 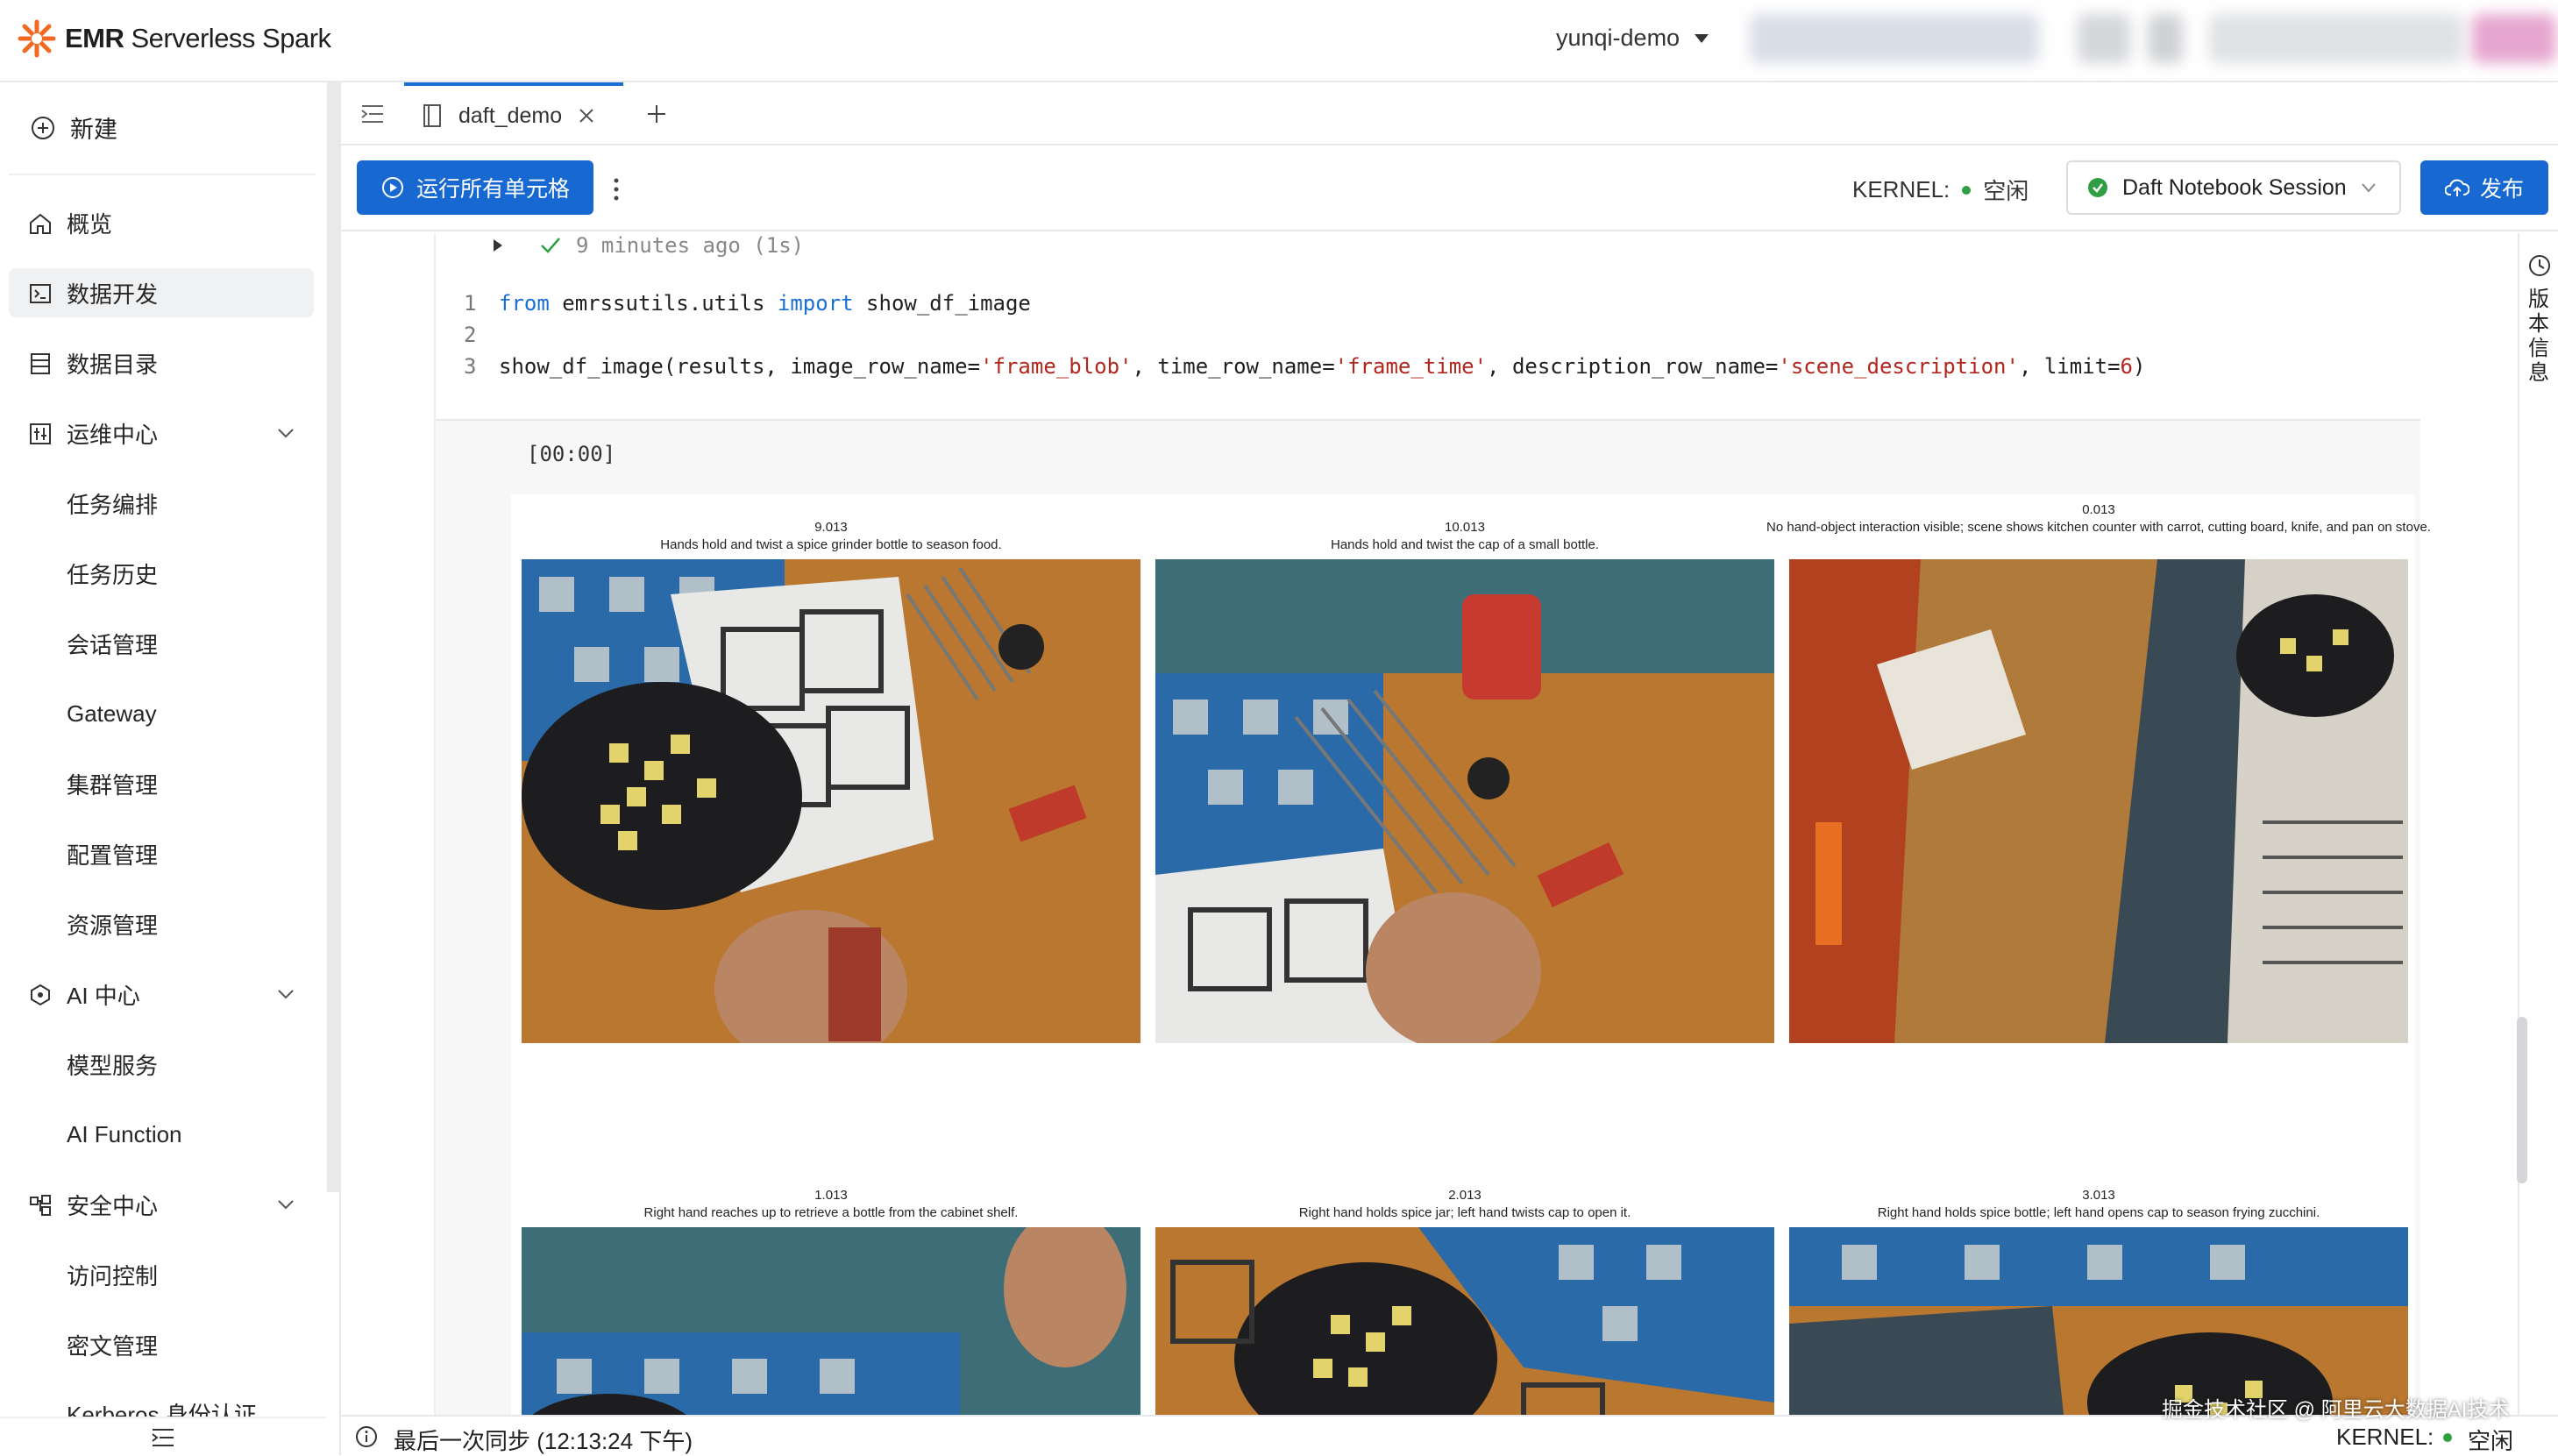 What do you see at coordinates (663, 303) in the screenshot?
I see `code-token: emrssutils.utils` at bounding box center [663, 303].